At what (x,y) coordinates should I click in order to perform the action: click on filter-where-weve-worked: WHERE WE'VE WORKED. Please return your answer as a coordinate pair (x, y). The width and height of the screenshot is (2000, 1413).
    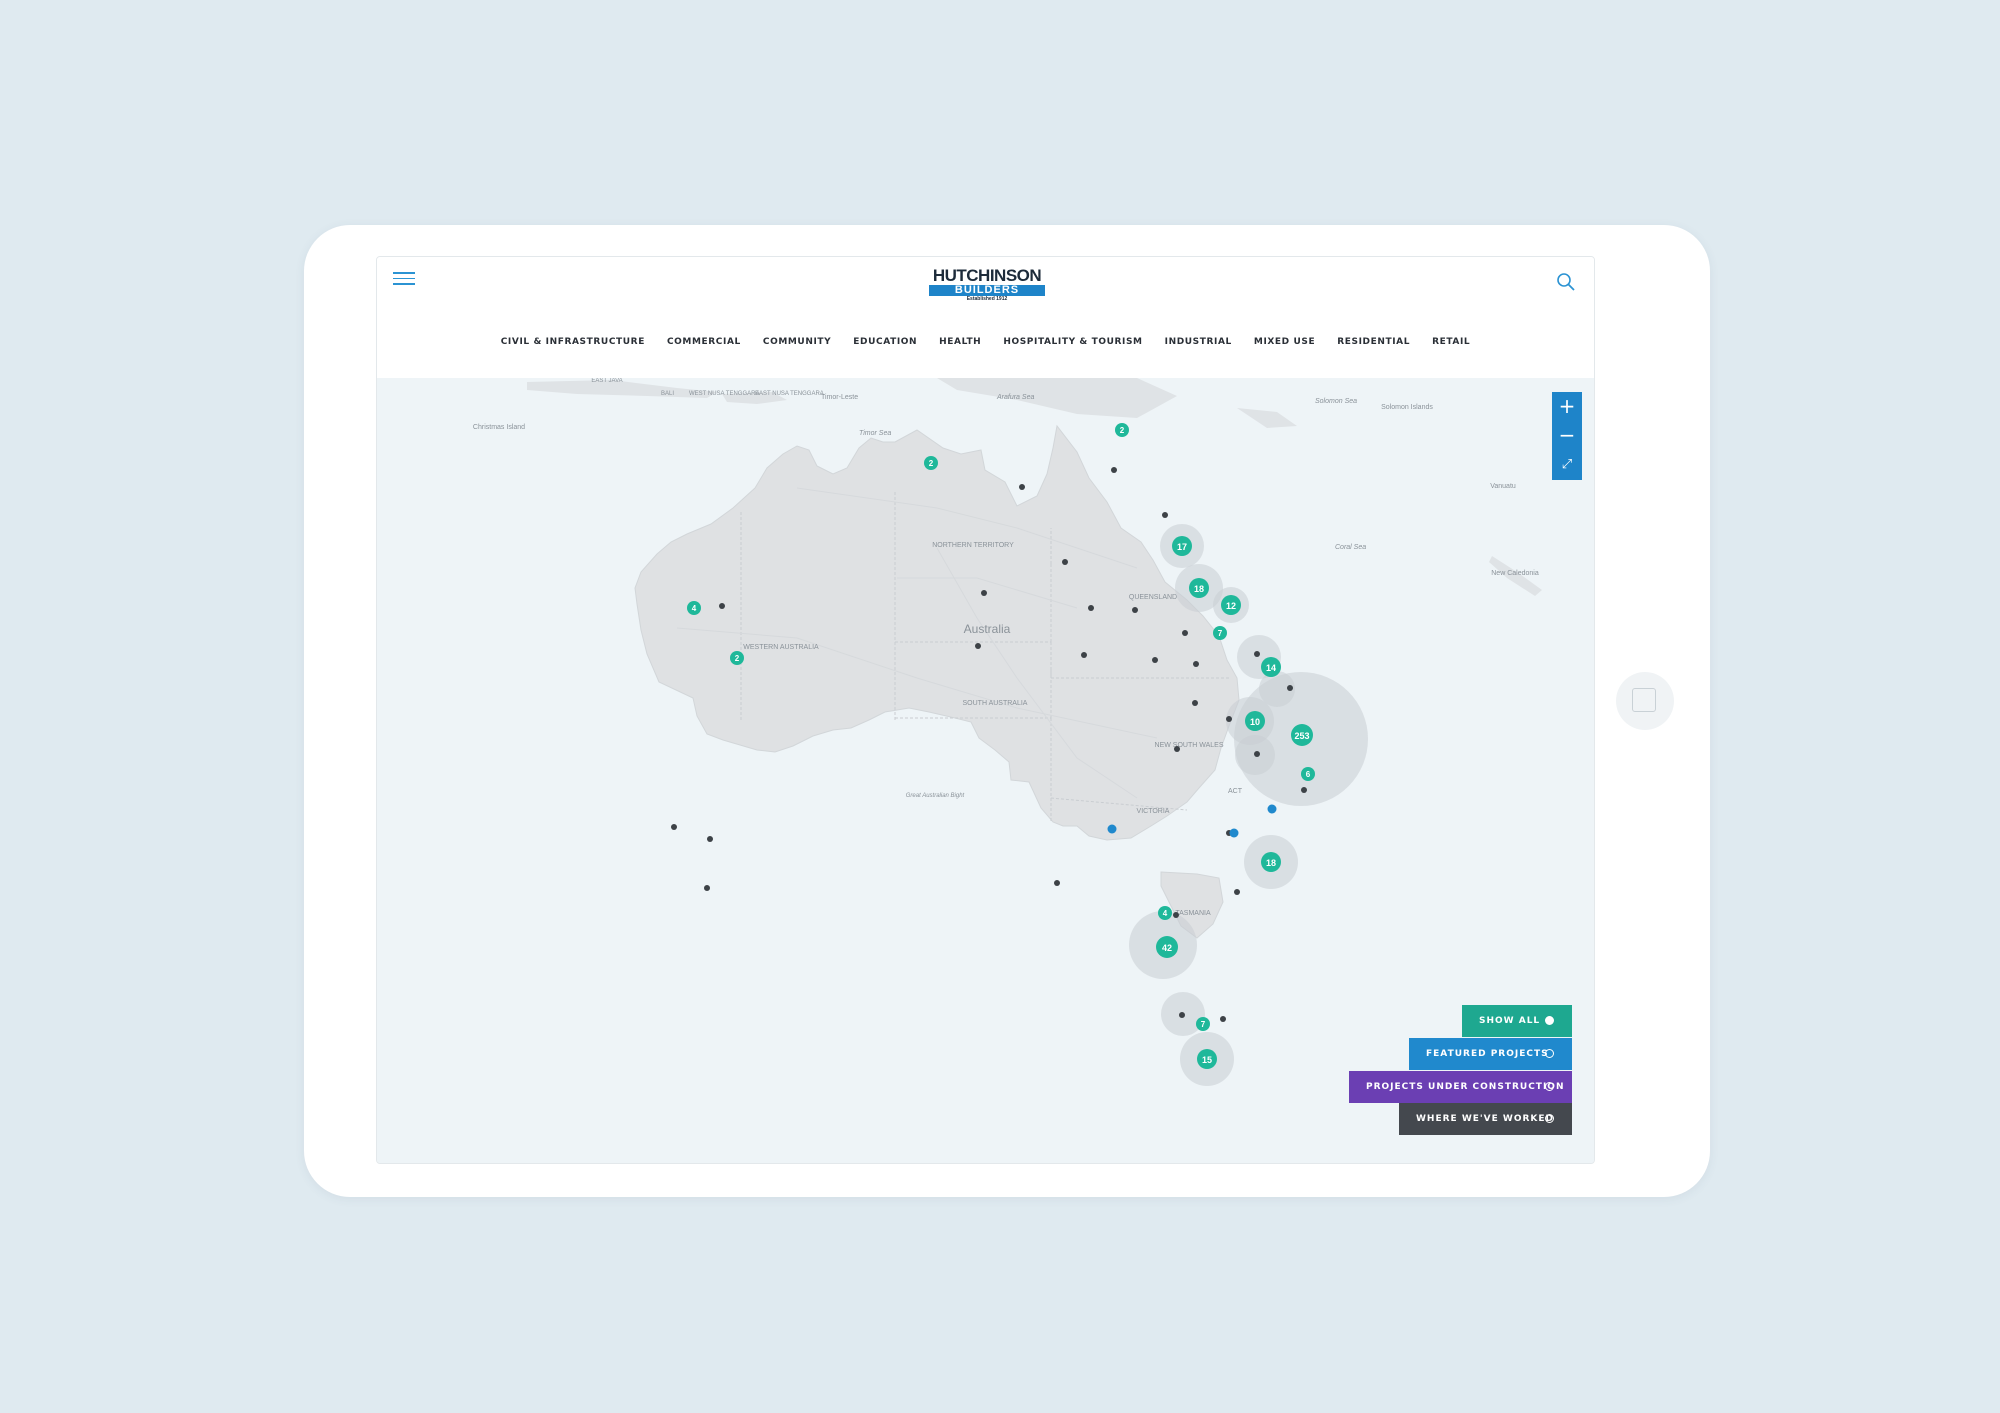
    Looking at the image, I should click on (1485, 1119).